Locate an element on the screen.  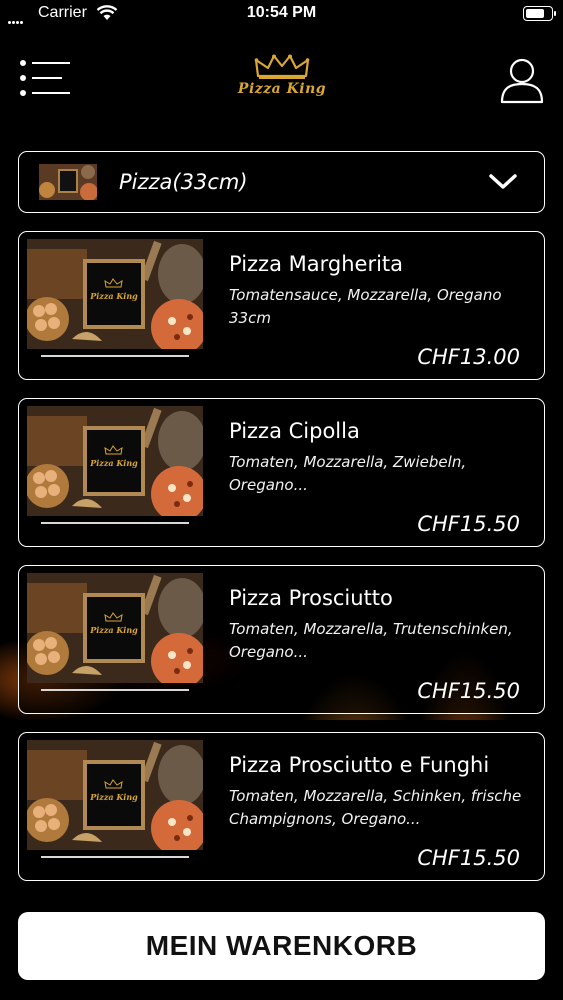
category-thumbnail is located at coordinates (68, 182).